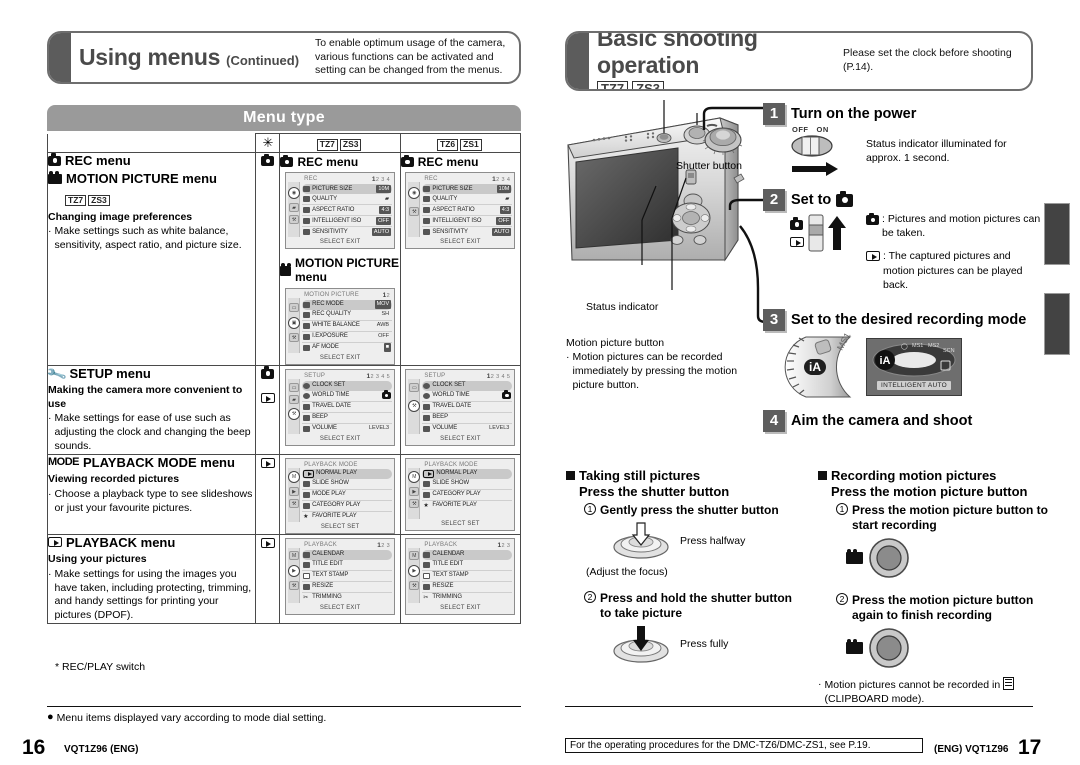  What do you see at coordinates (263, 60) in the screenshot?
I see `page-title-suffix: (Continued)` at bounding box center [263, 60].